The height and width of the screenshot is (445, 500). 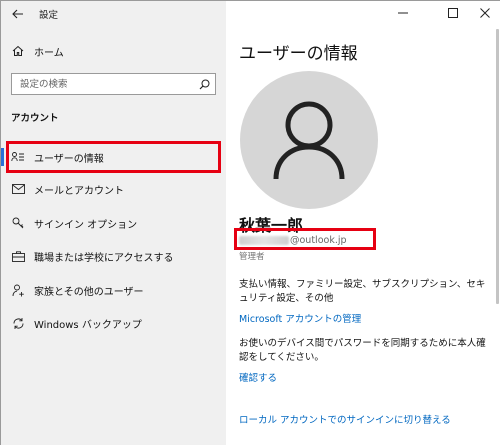 I want to click on sidebar-item-label: メールとアカウント, so click(x=79, y=191).